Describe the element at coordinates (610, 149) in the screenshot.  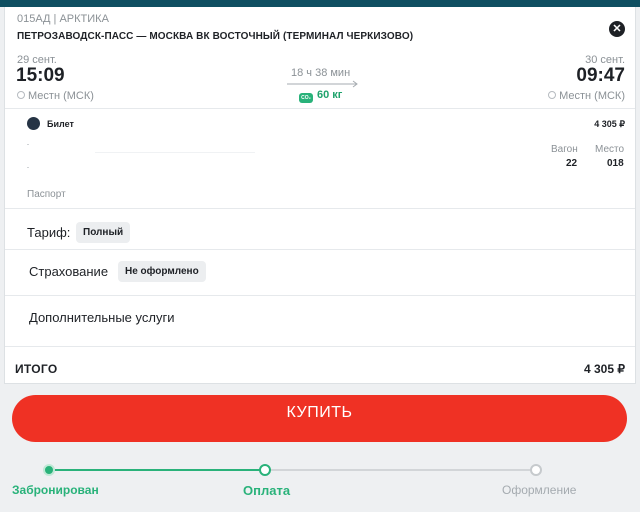
I see `seat-label: Место` at that location.